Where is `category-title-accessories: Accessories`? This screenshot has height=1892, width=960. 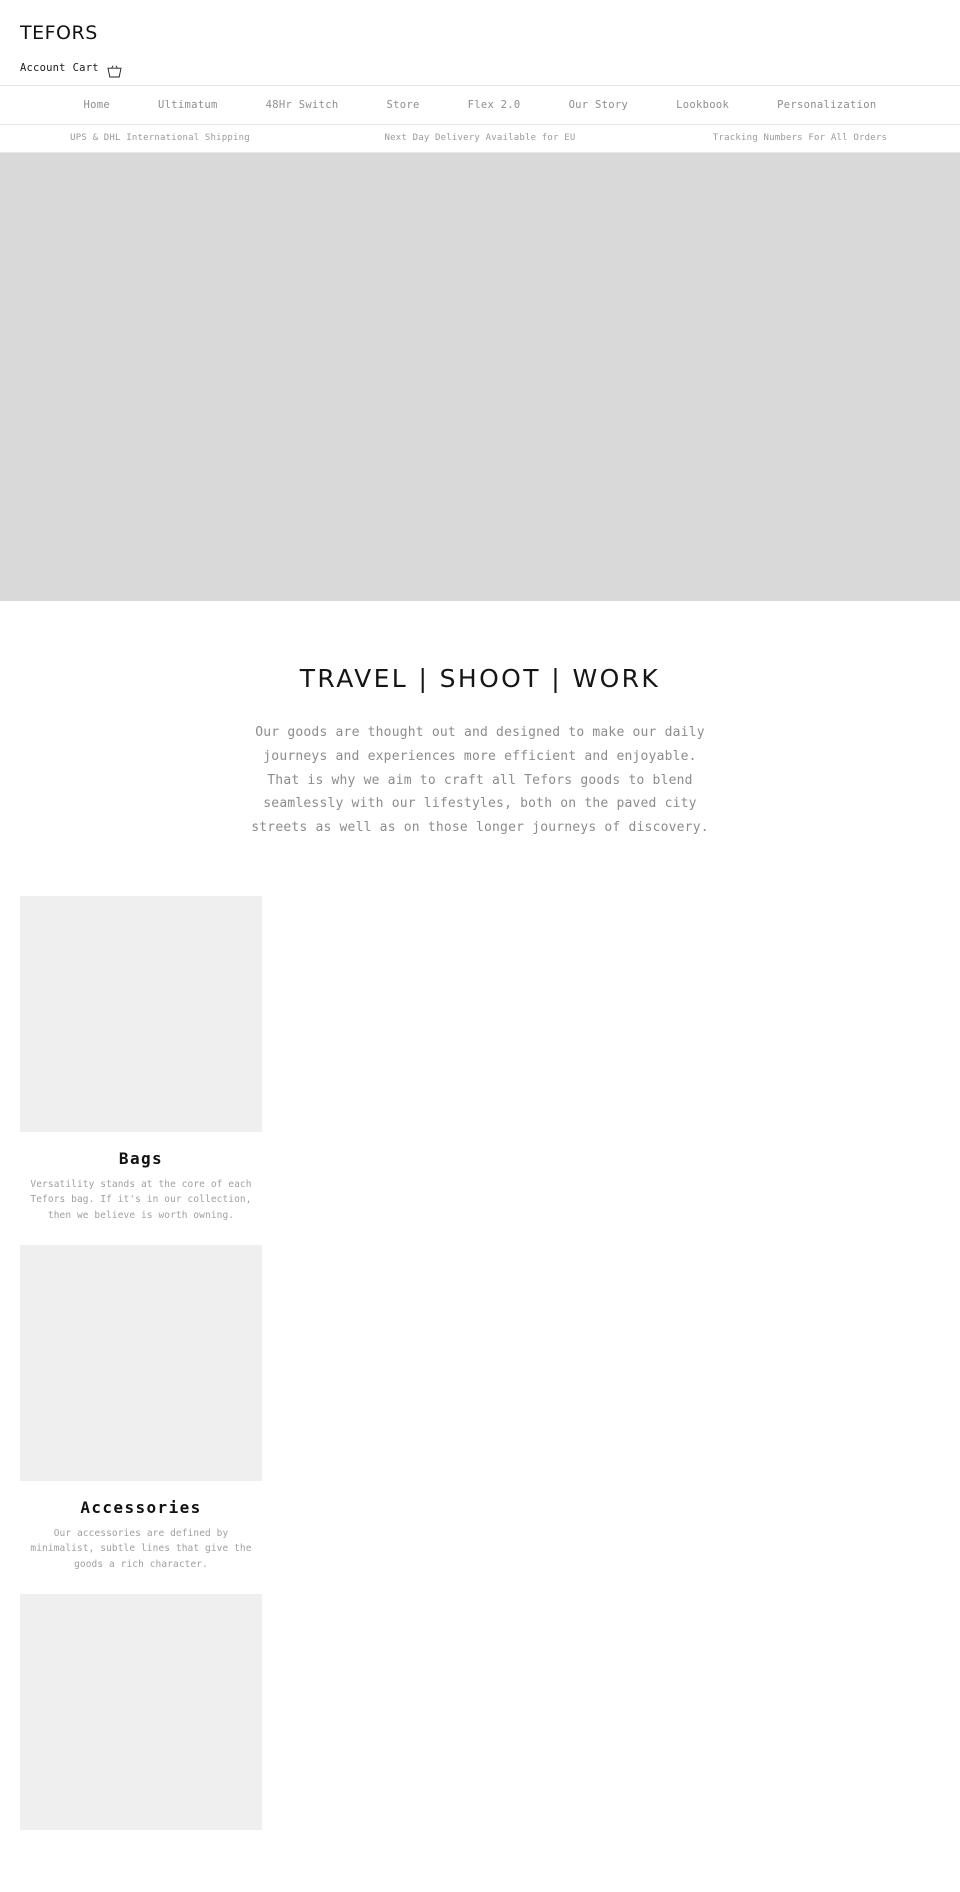 category-title-accessories: Accessories is located at coordinates (141, 1507).